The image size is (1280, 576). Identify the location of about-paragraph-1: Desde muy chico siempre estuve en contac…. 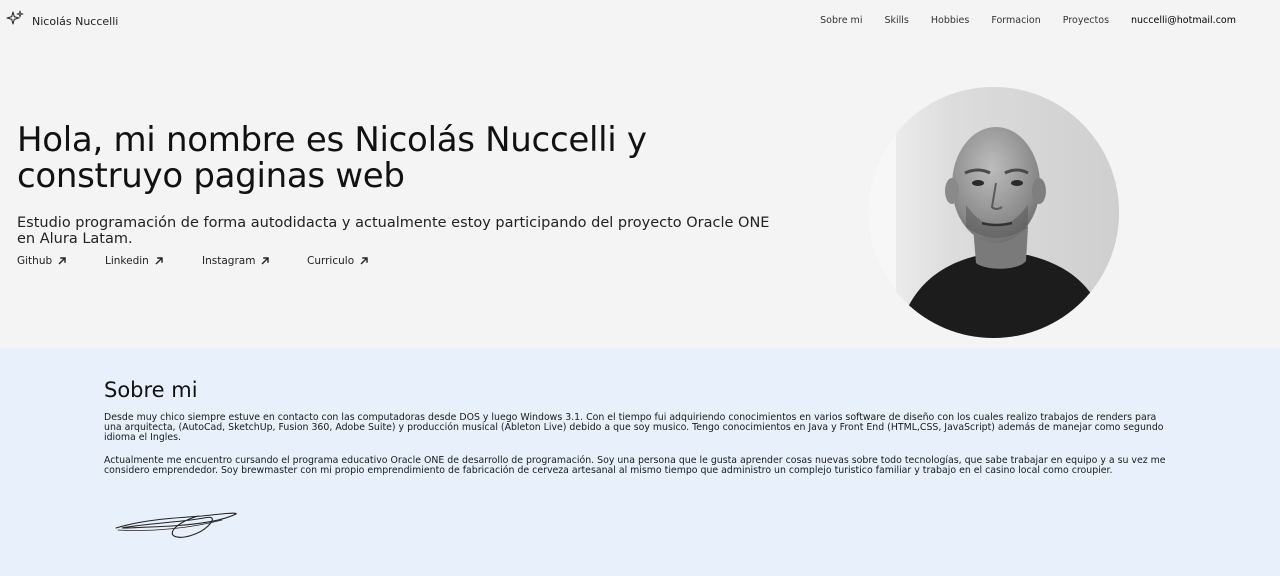
(634, 427).